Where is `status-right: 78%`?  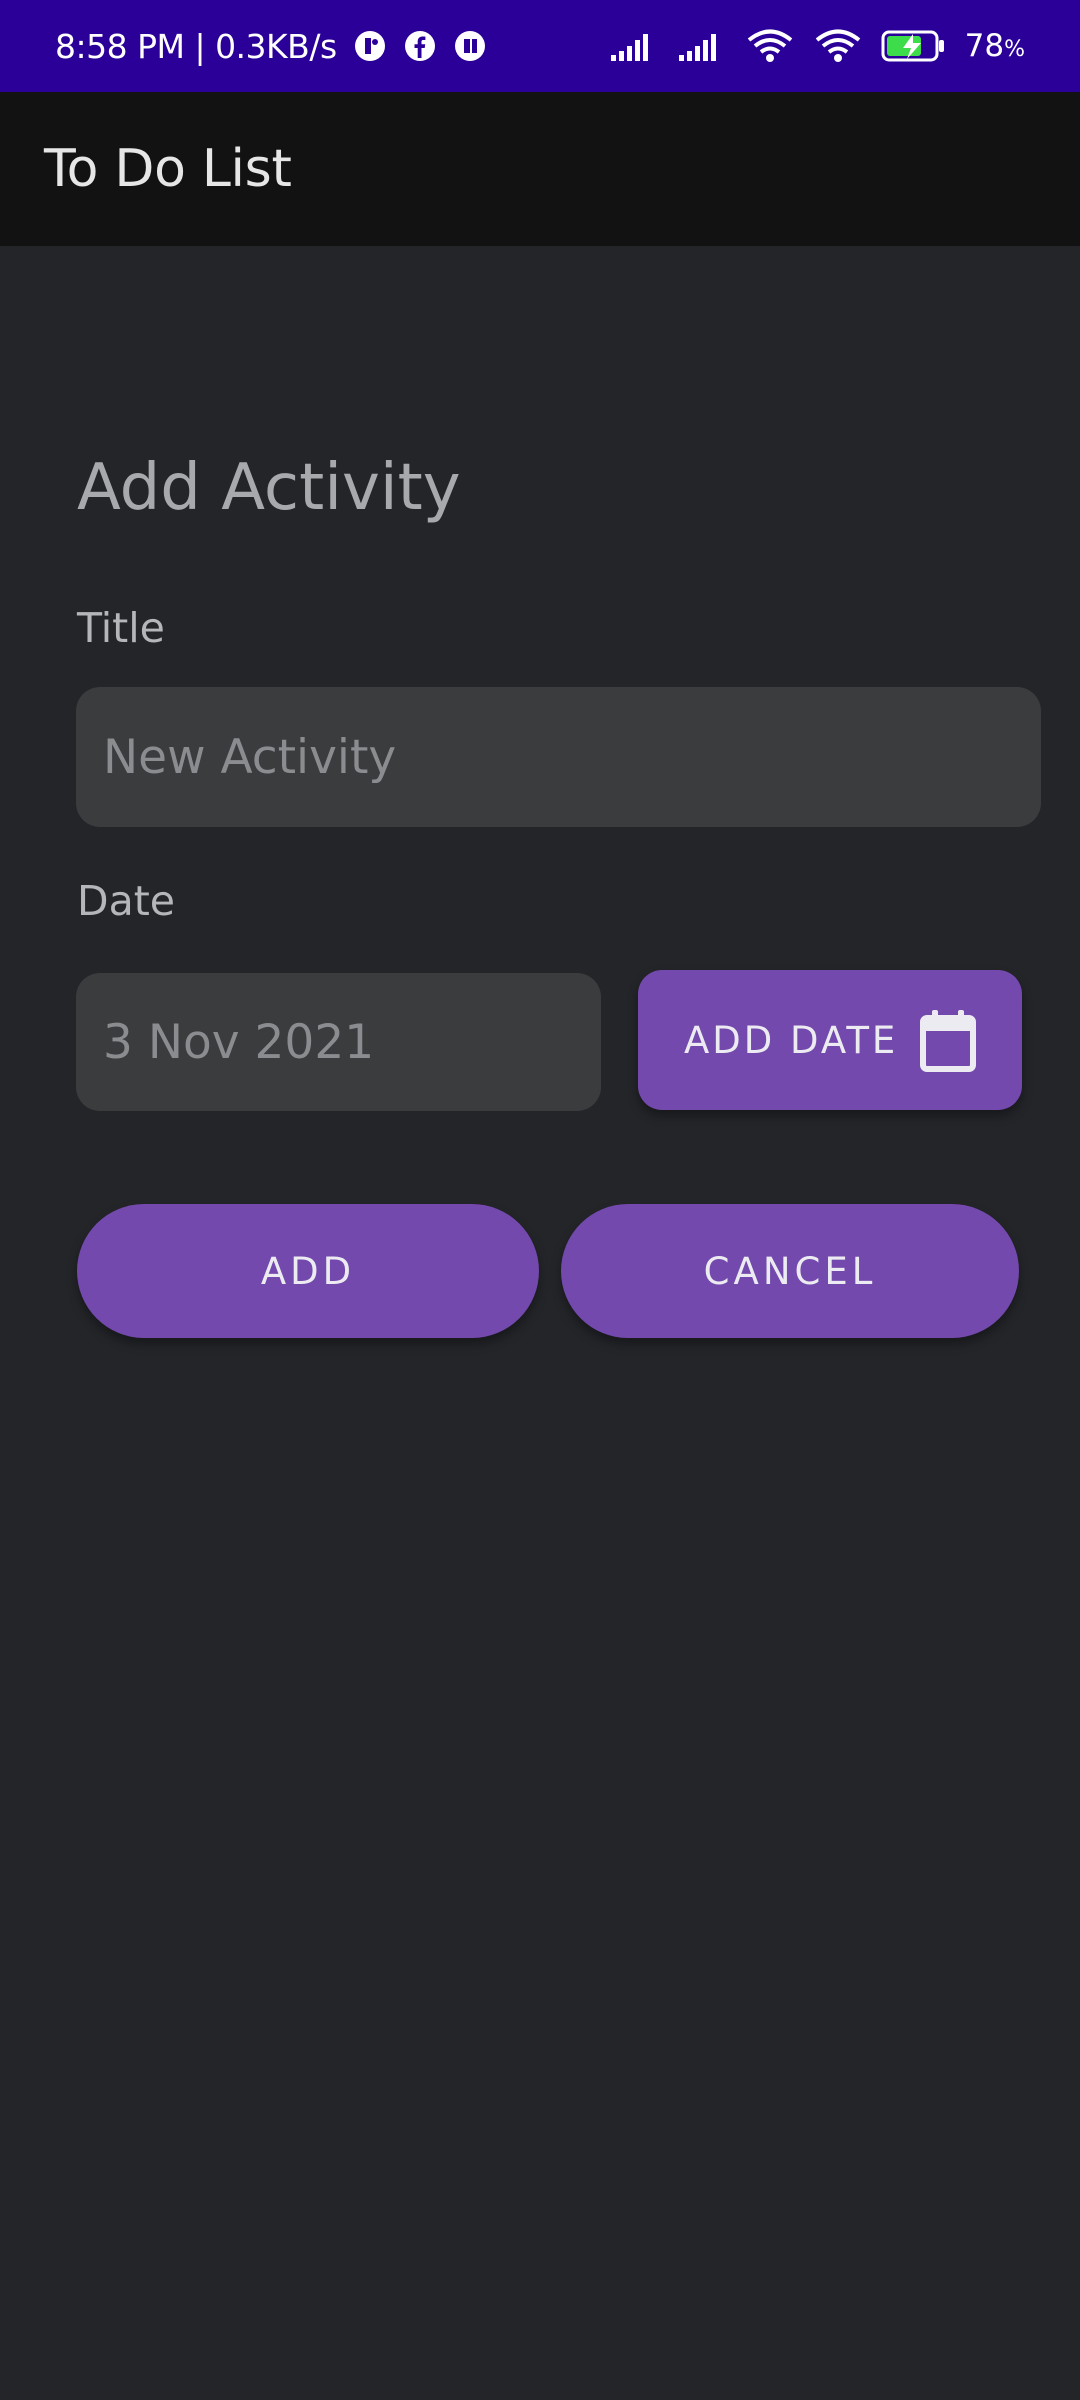
status-right: 78% is located at coordinates (817, 46).